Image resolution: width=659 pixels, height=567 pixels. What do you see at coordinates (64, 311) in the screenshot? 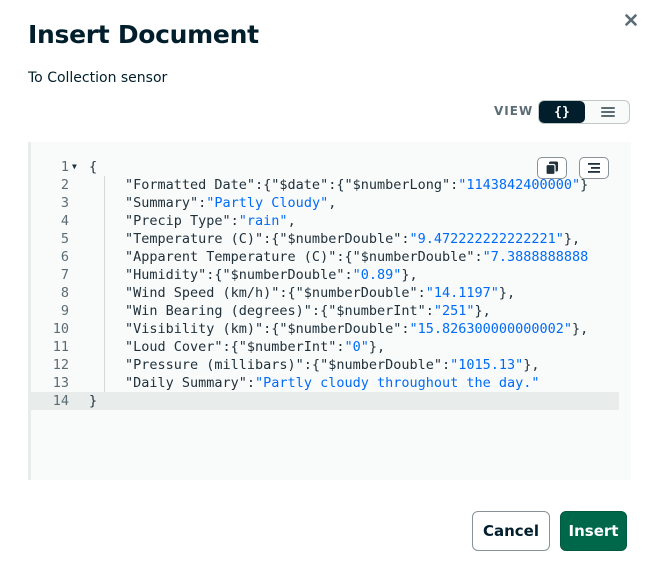
I see `line-number: 9` at bounding box center [64, 311].